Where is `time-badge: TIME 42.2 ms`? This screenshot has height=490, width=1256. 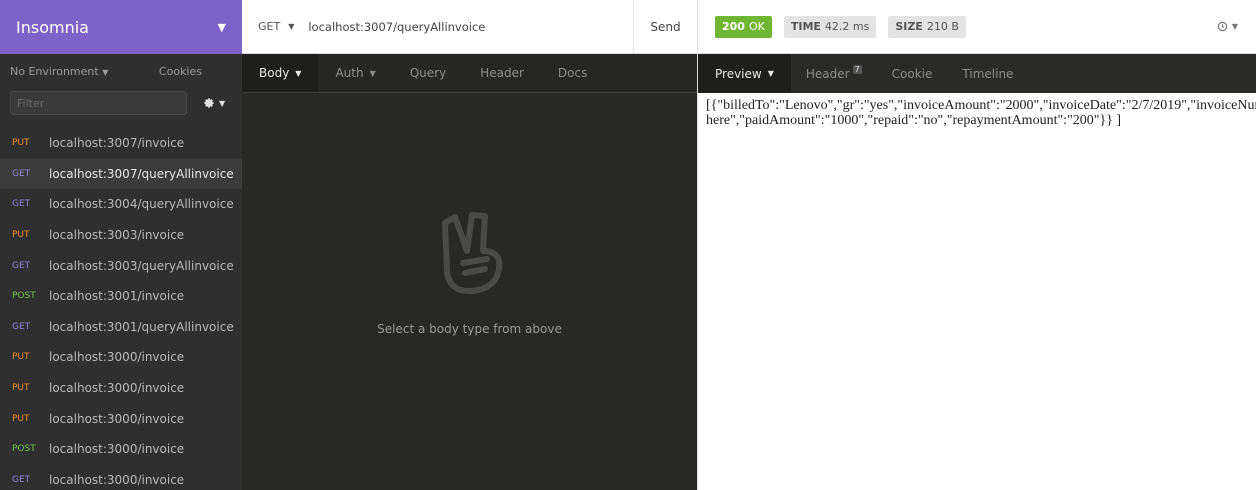 time-badge: TIME 42.2 ms is located at coordinates (830, 26).